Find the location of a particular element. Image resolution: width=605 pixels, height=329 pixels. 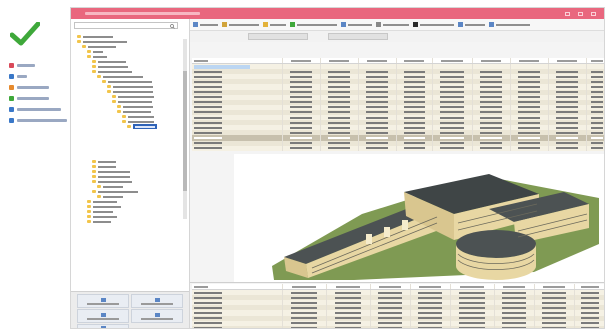

pane-separator is located at coordinates (397, 282).